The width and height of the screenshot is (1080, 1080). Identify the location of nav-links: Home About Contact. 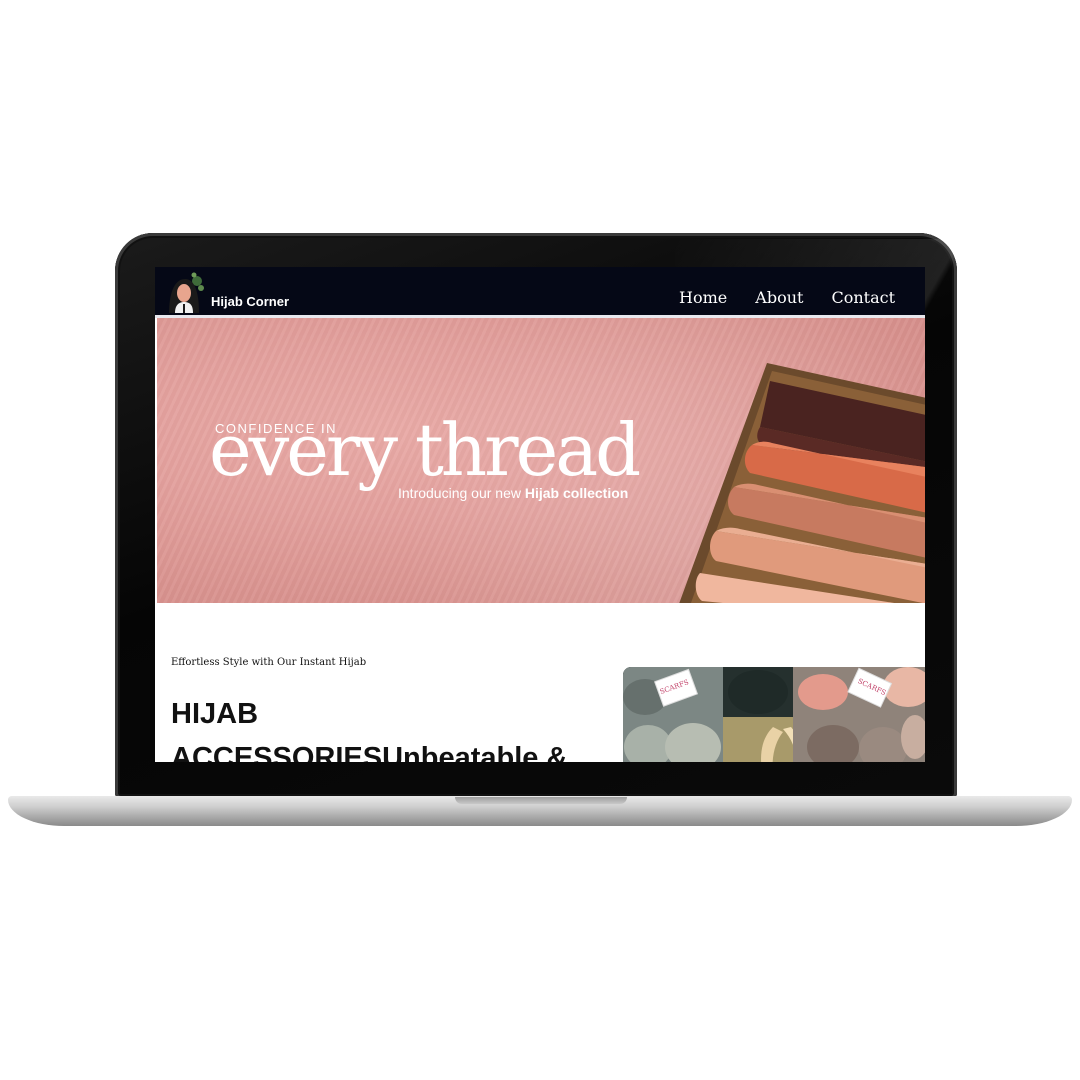
(787, 297).